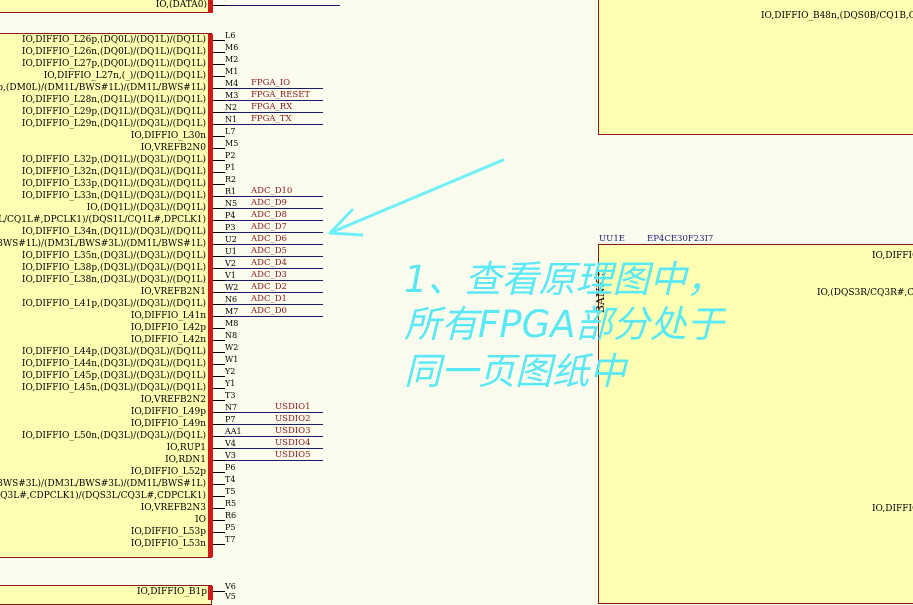  Describe the element at coordinates (564, 324) in the screenshot. I see `annotation-line-2: 所有FPGA部分处于` at that location.